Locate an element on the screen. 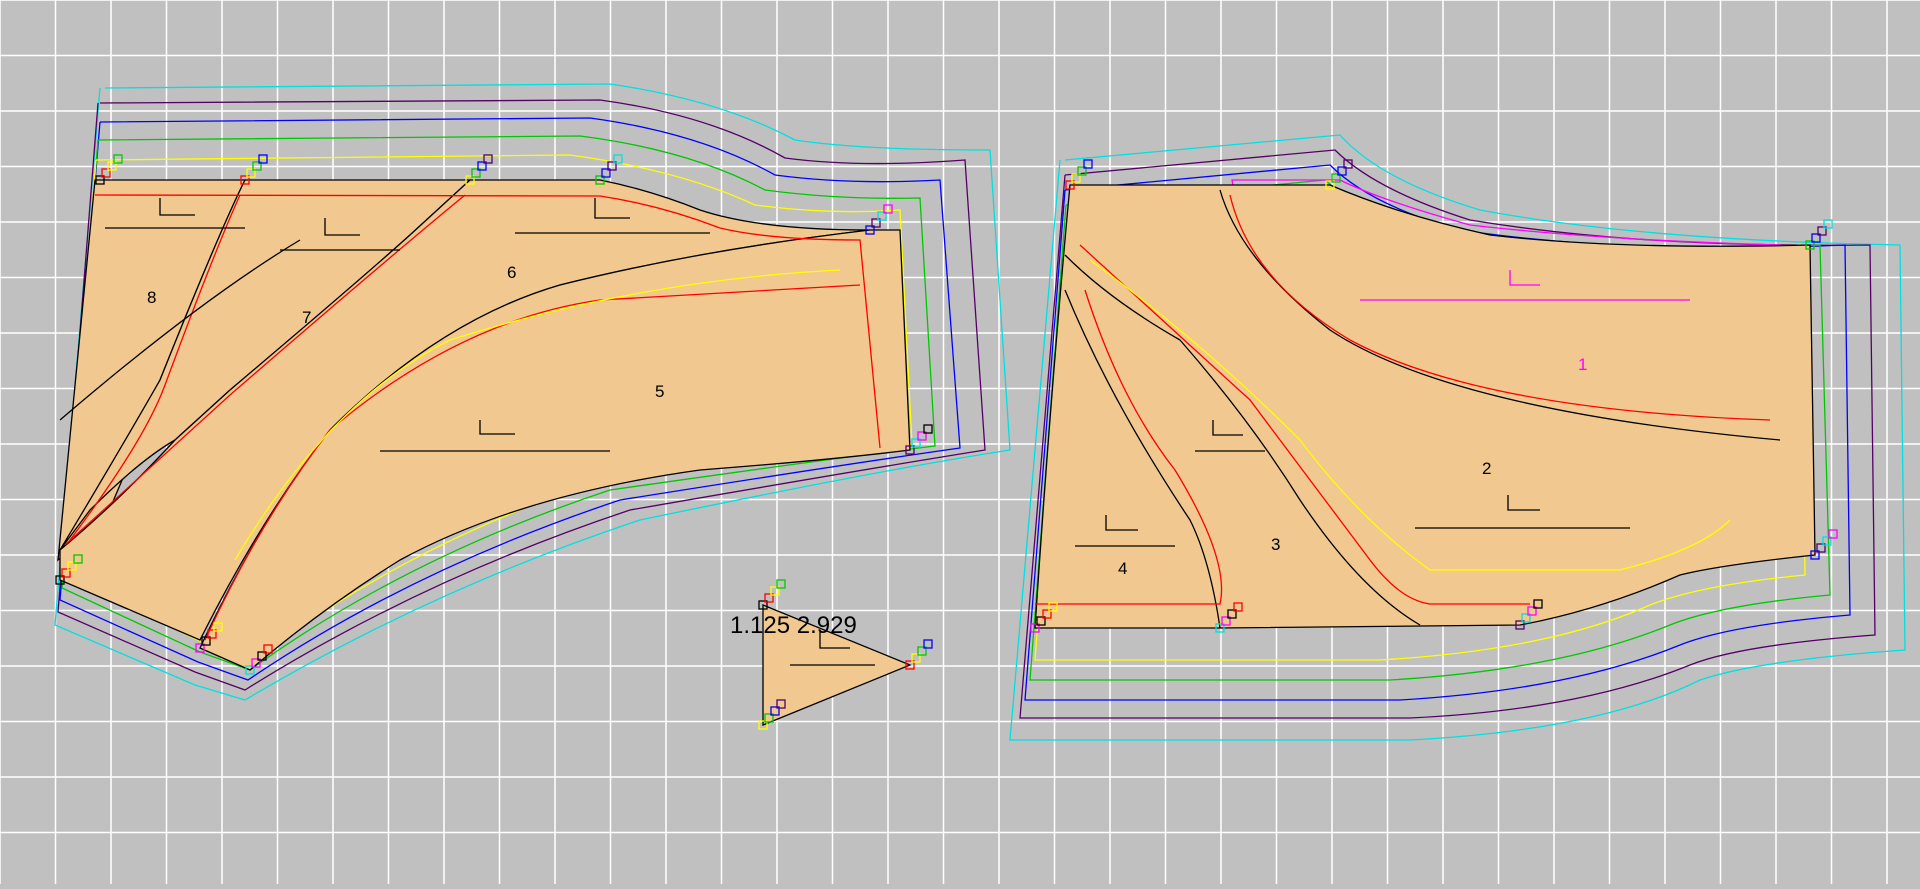 The width and height of the screenshot is (1920, 889). coordinate-readout: 1.125 2.929 is located at coordinates (793, 625).